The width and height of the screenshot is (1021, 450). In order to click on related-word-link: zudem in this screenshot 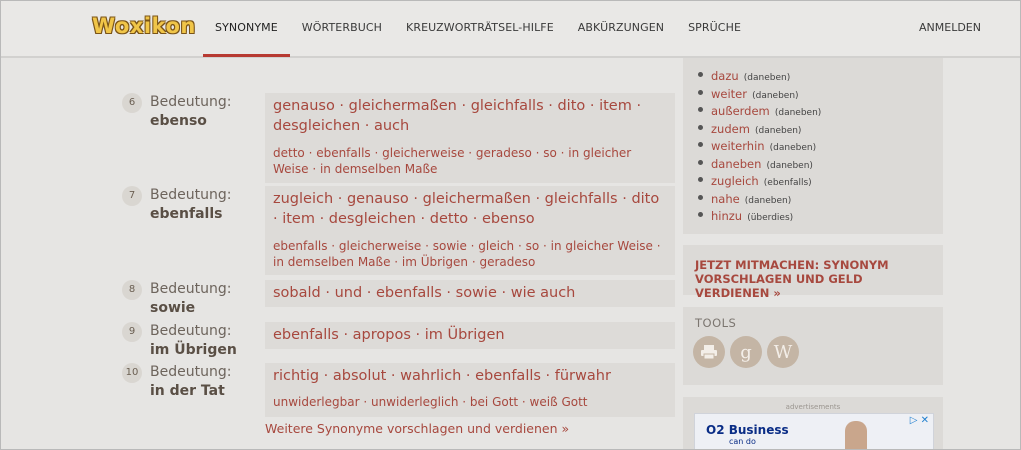, I will do `click(730, 129)`.